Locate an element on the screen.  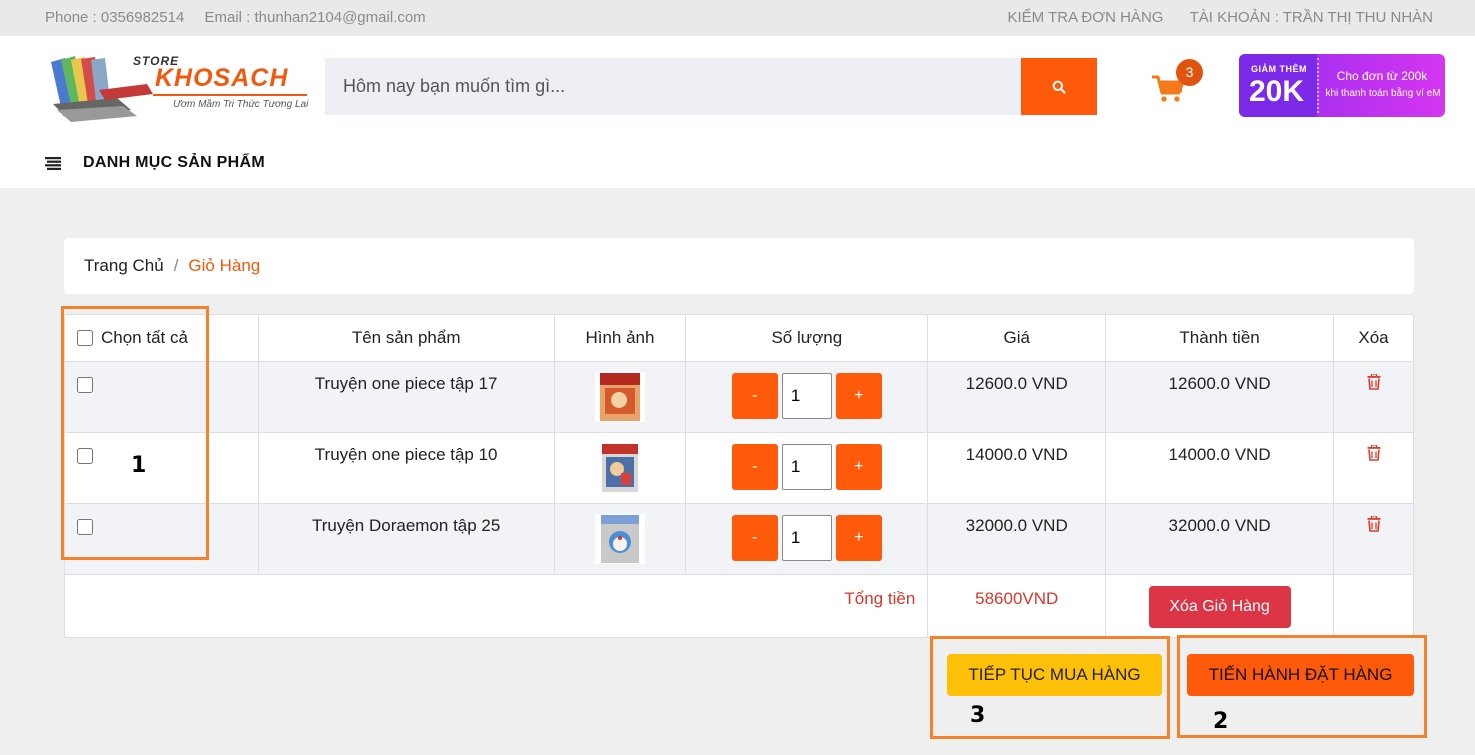
product-name: Truyện Doraemon tập 25 is located at coordinates (406, 539).